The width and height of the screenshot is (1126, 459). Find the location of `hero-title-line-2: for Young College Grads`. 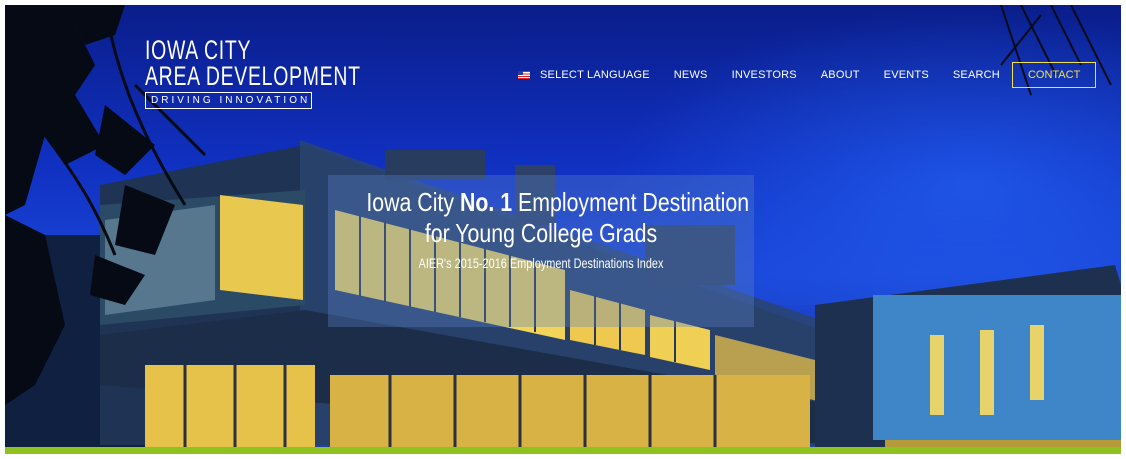

hero-title-line-2: for Young College Grads is located at coordinates (541, 233).